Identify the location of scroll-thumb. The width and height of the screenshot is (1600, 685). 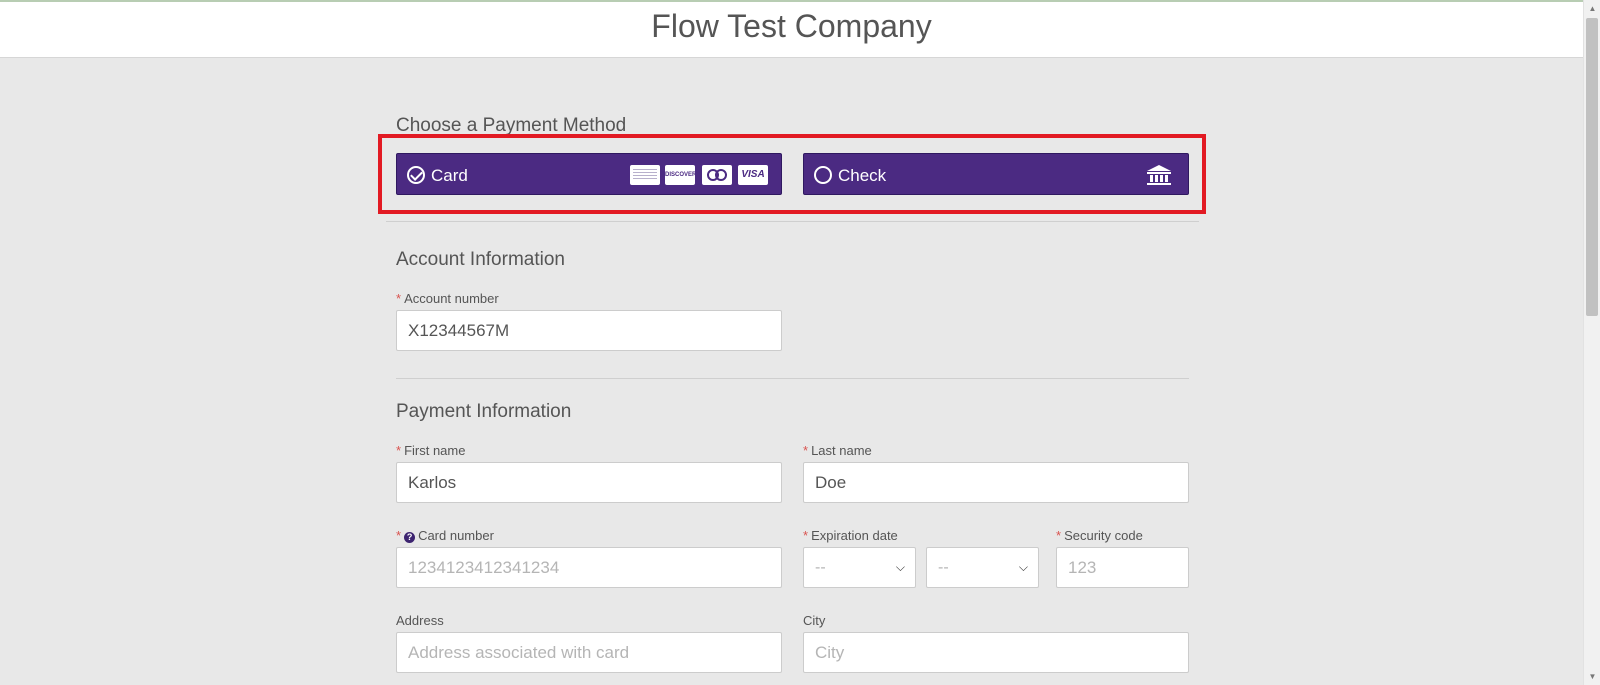
(1592, 167).